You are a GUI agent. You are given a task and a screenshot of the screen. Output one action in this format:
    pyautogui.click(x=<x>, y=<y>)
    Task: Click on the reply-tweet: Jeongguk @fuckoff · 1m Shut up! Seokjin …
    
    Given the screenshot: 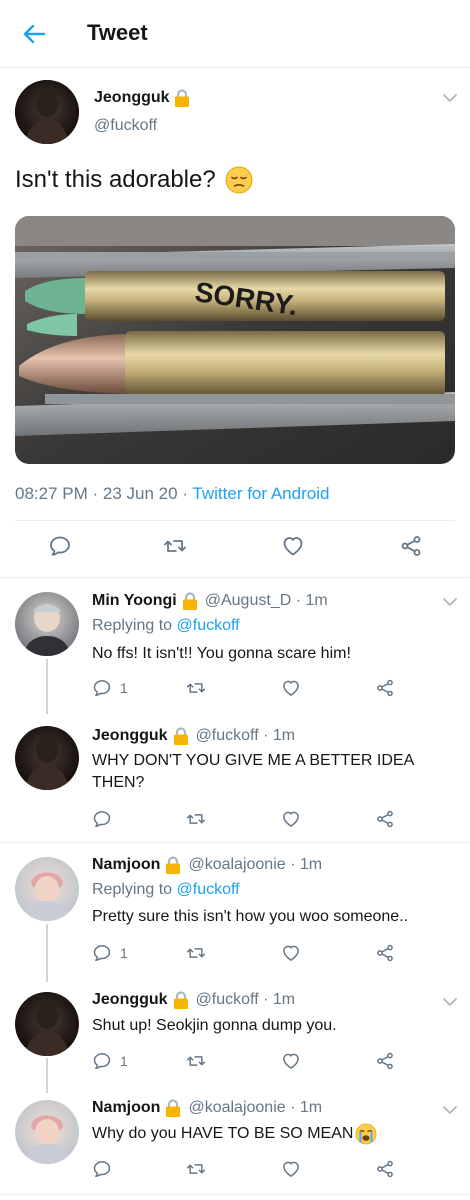 What is the action you would take?
    pyautogui.click(x=235, y=1035)
    